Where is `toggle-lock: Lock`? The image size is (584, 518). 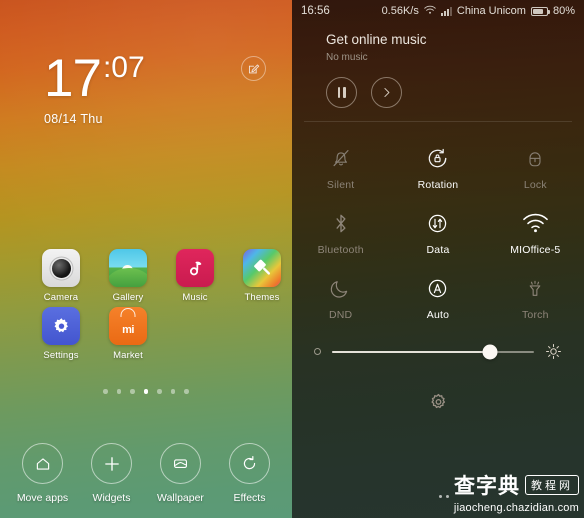
toggle-lock: Lock is located at coordinates (535, 166).